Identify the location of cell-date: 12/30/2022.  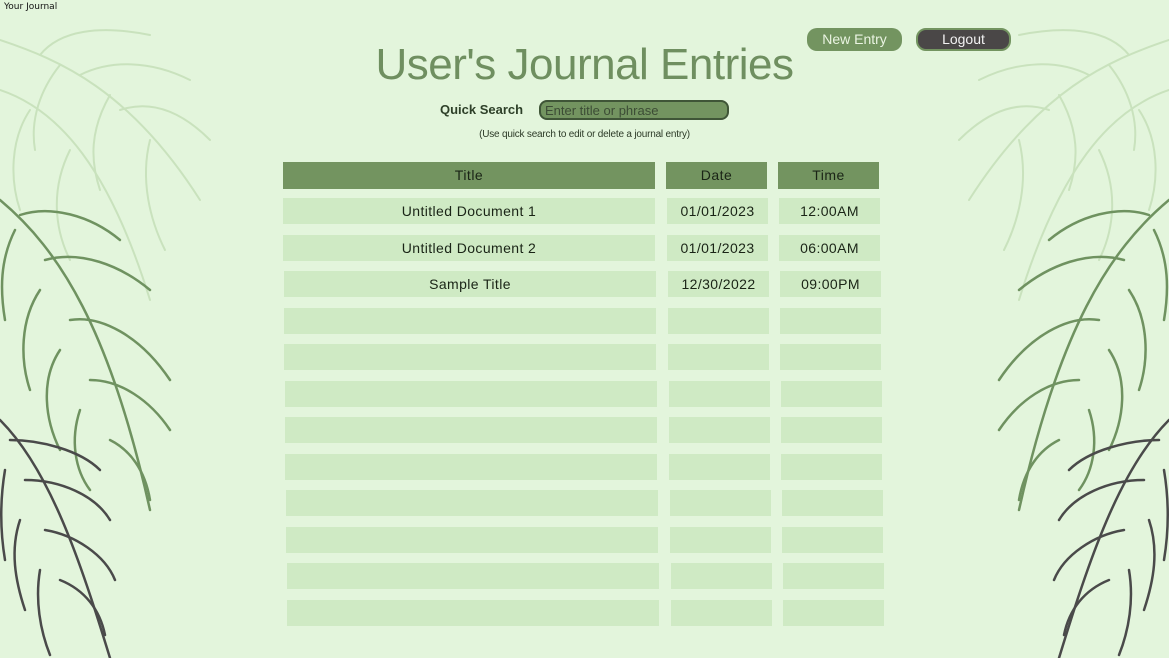
(718, 284).